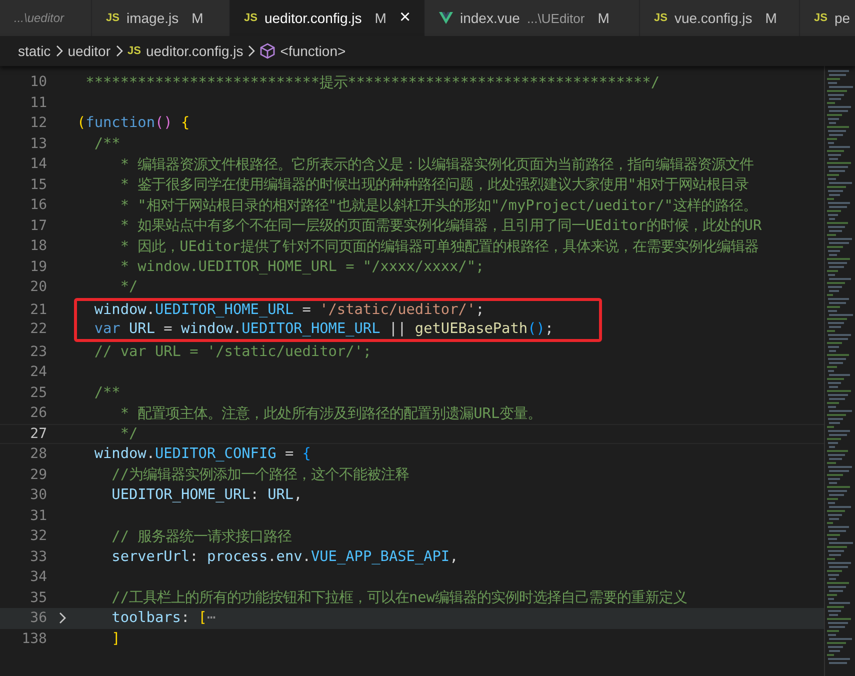 Image resolution: width=855 pixels, height=676 pixels. I want to click on breadcrumb-item: <function>, so click(313, 51).